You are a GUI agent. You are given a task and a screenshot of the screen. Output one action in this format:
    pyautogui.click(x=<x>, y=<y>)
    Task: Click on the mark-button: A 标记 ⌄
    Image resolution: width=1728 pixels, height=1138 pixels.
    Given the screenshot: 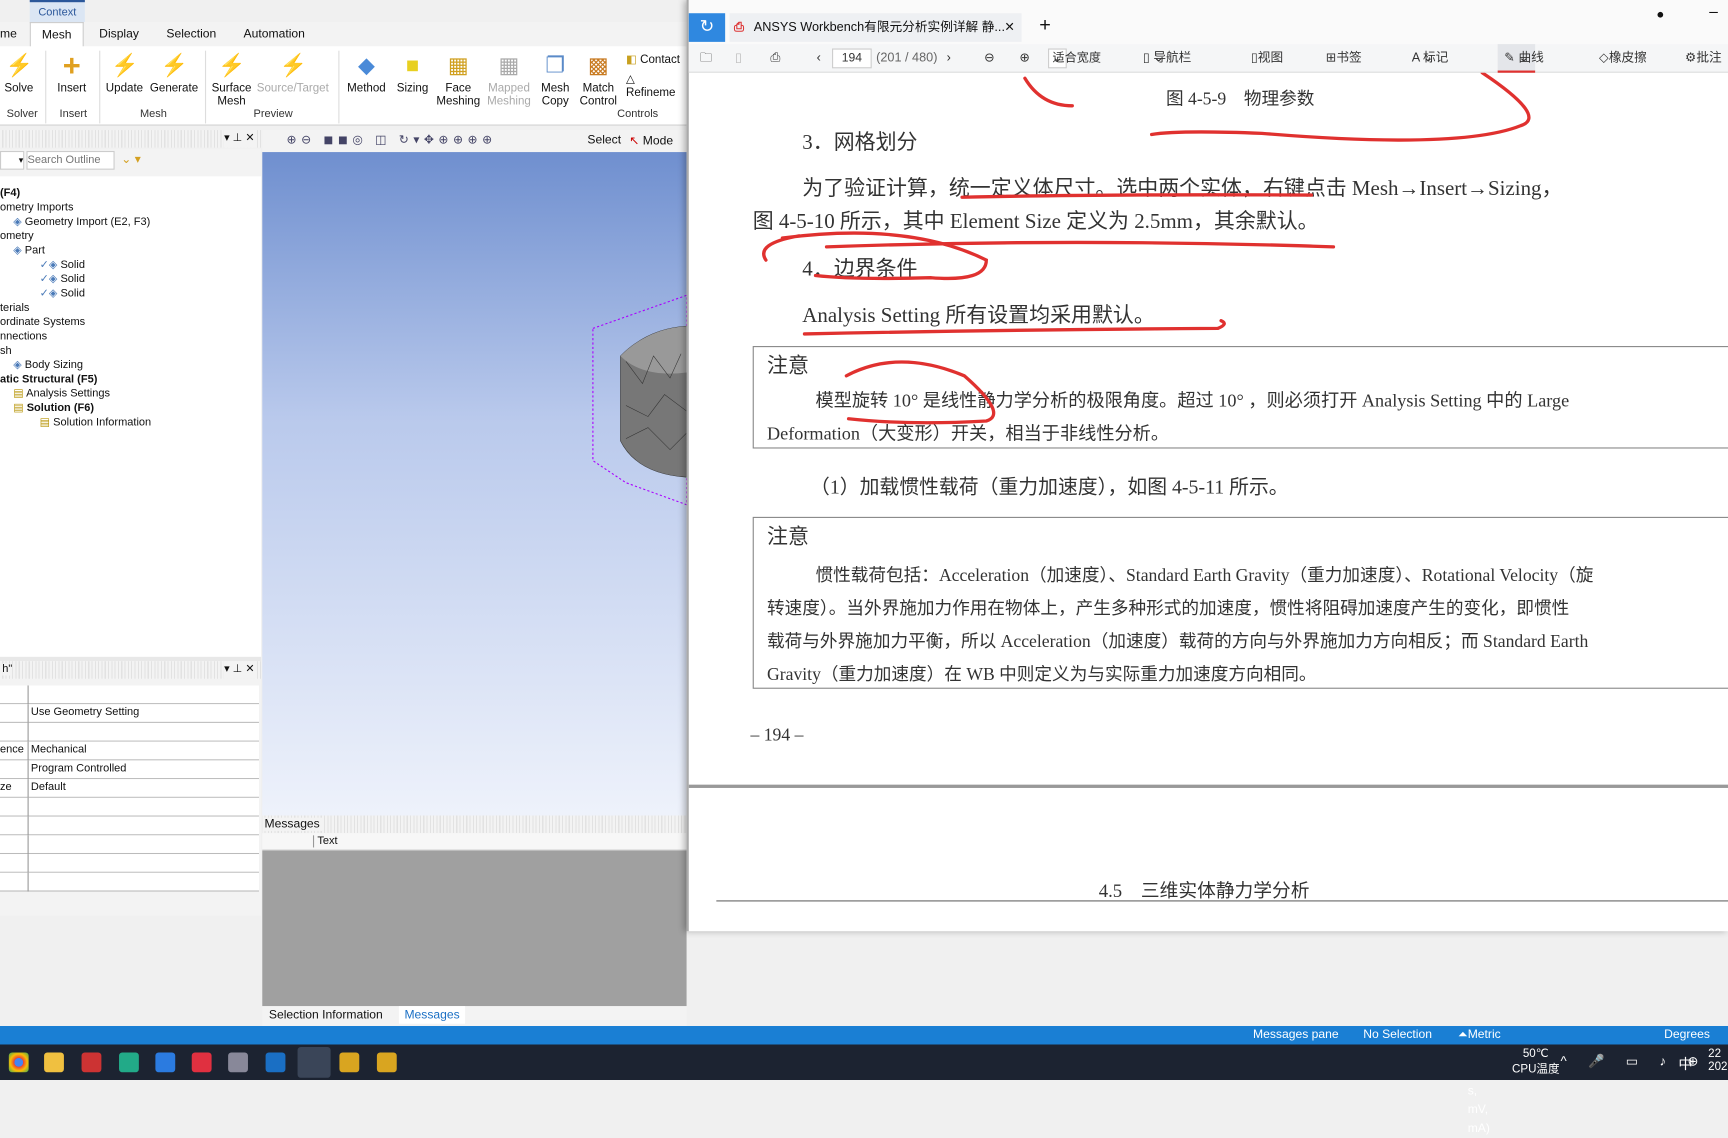 What is the action you would take?
    pyautogui.click(x=1430, y=58)
    